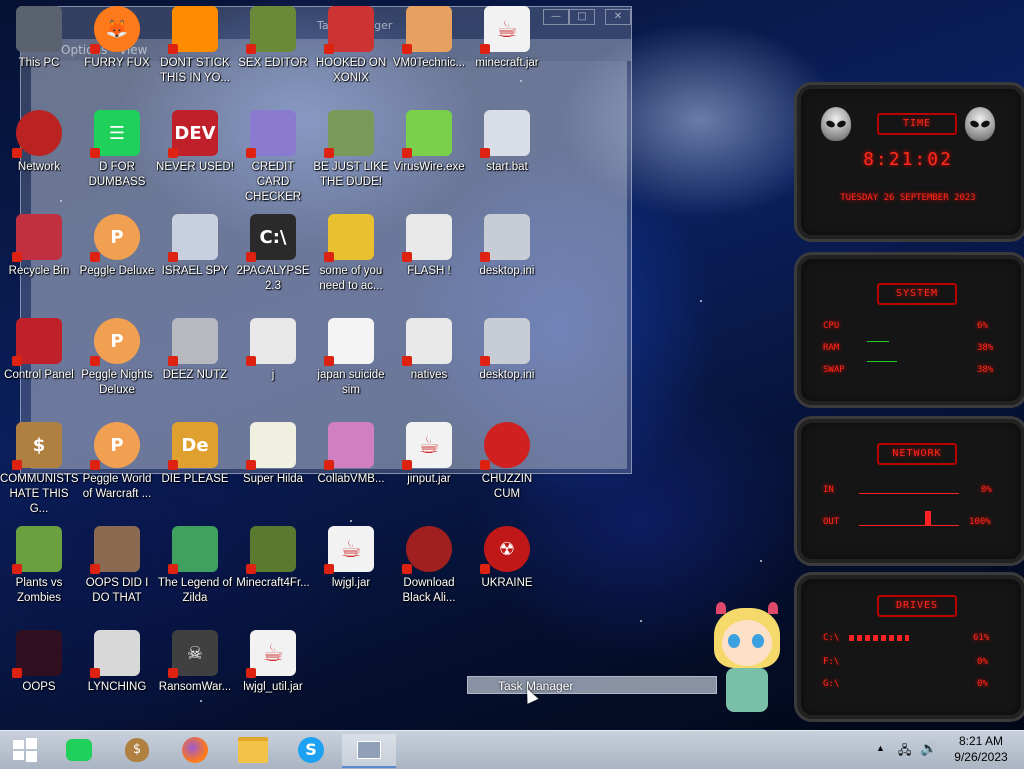 Image resolution: width=1024 pixels, height=769 pixels. Describe the element at coordinates (981, 757) in the screenshot. I see `clock-date: 9/26/2023` at that location.